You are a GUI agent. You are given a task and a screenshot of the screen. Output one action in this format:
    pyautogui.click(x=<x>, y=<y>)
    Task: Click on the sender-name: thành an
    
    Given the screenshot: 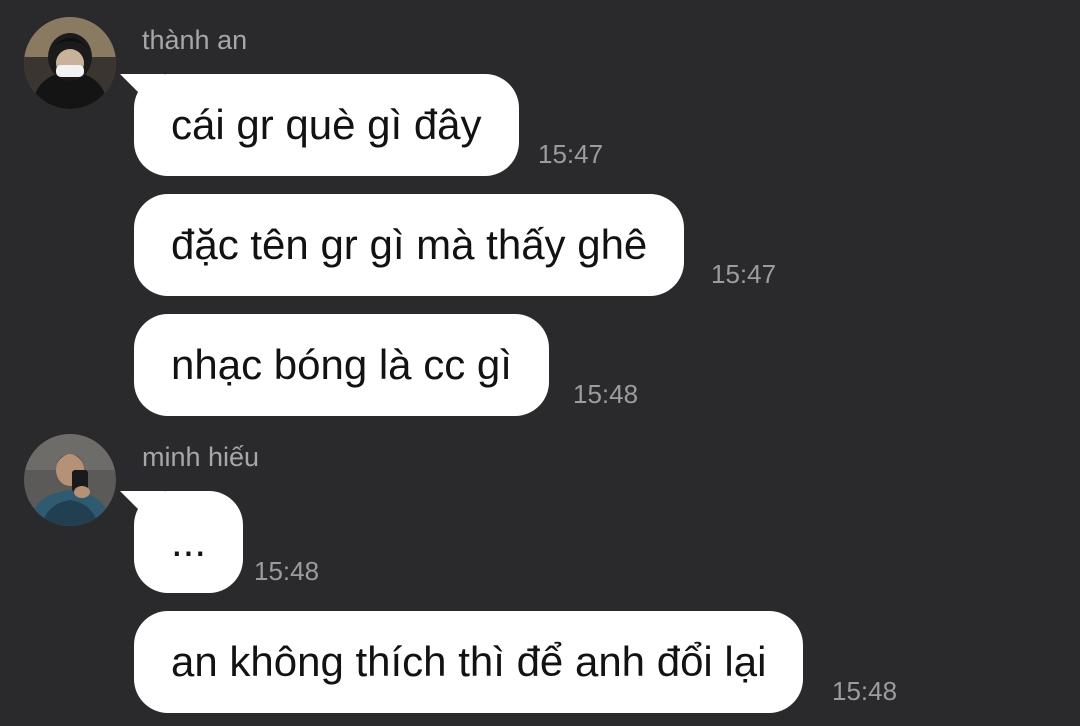 What is the action you would take?
    pyautogui.click(x=195, y=40)
    